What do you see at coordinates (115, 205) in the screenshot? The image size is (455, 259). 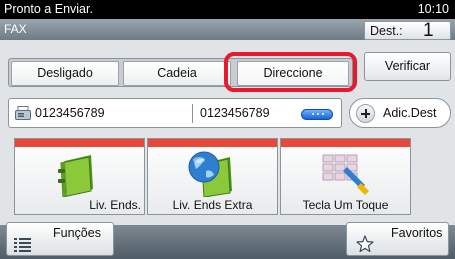 I see `tile-label: Liv. Ends.` at bounding box center [115, 205].